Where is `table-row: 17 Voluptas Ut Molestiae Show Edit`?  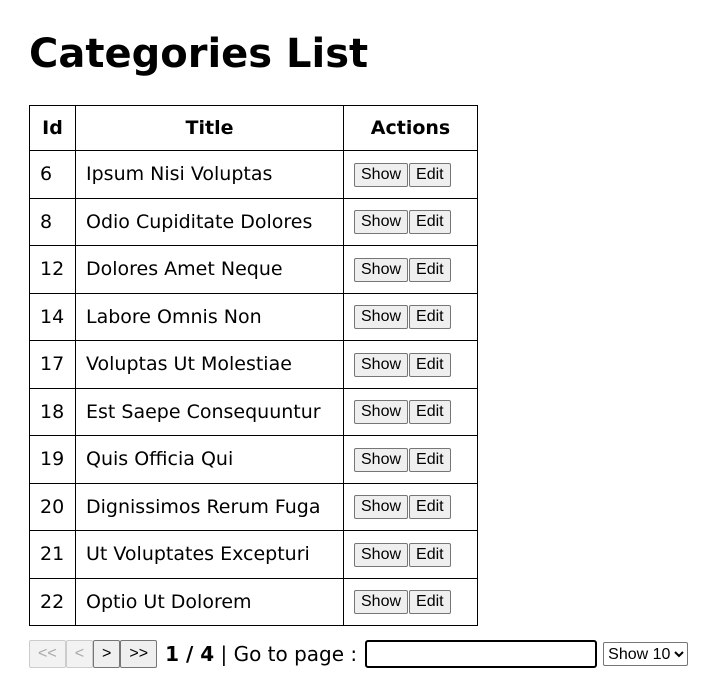 table-row: 17 Voluptas Ut Molestiae Show Edit is located at coordinates (253, 364).